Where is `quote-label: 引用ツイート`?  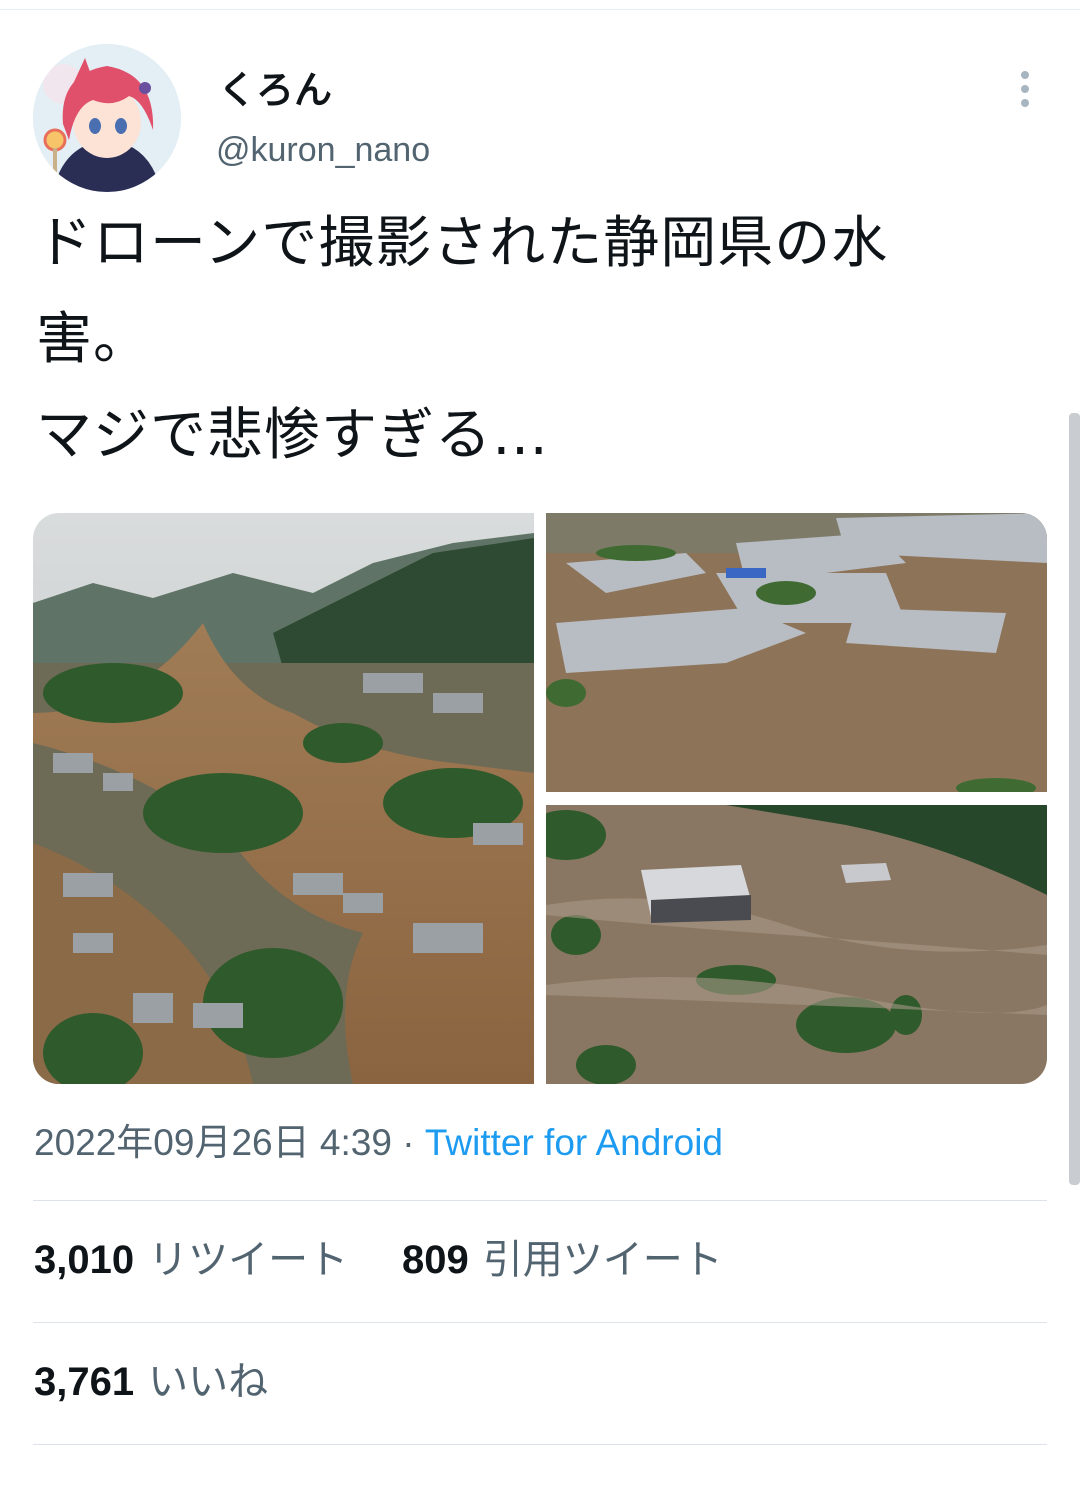 quote-label: 引用ツイート is located at coordinates (602, 1260).